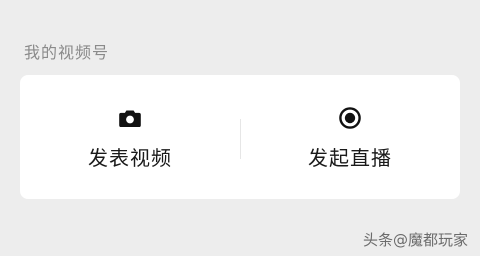 This screenshot has width=480, height=256. I want to click on post-video-label: 发表视频, so click(130, 158).